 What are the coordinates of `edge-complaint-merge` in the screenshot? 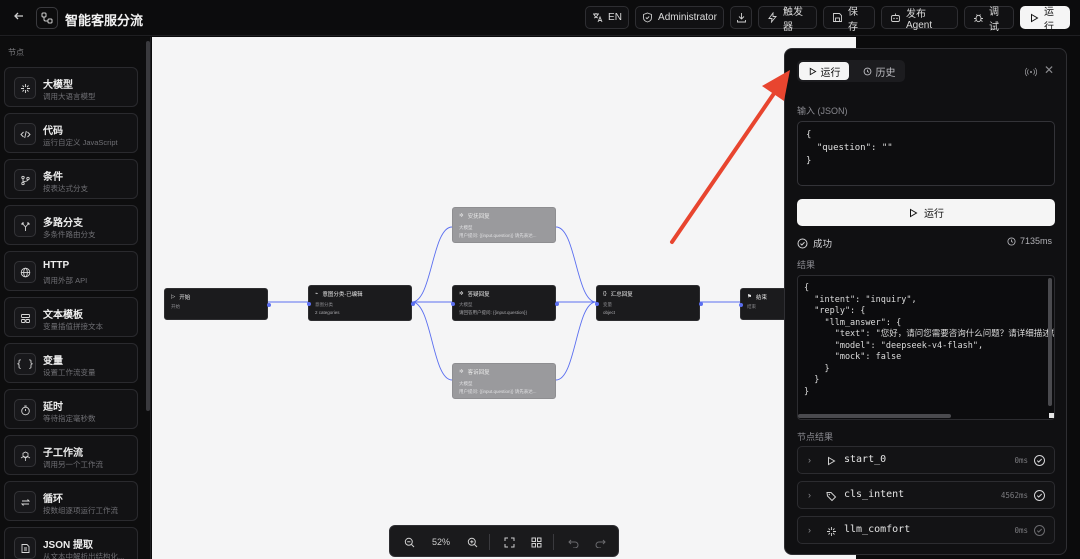 It's located at (576, 341).